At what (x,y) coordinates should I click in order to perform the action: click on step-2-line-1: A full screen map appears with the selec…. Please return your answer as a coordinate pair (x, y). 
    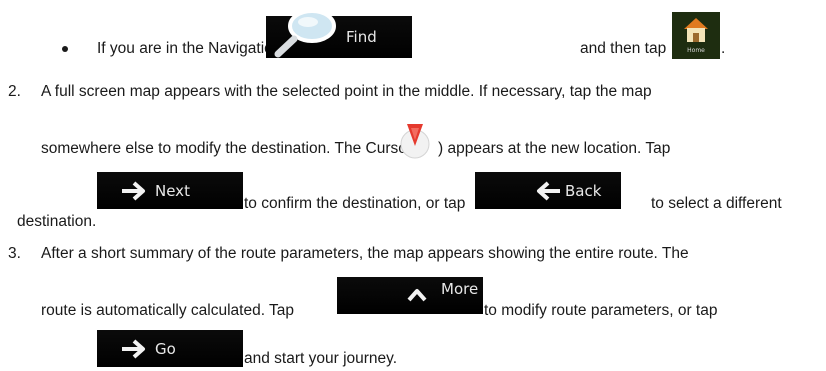
    Looking at the image, I should click on (346, 91).